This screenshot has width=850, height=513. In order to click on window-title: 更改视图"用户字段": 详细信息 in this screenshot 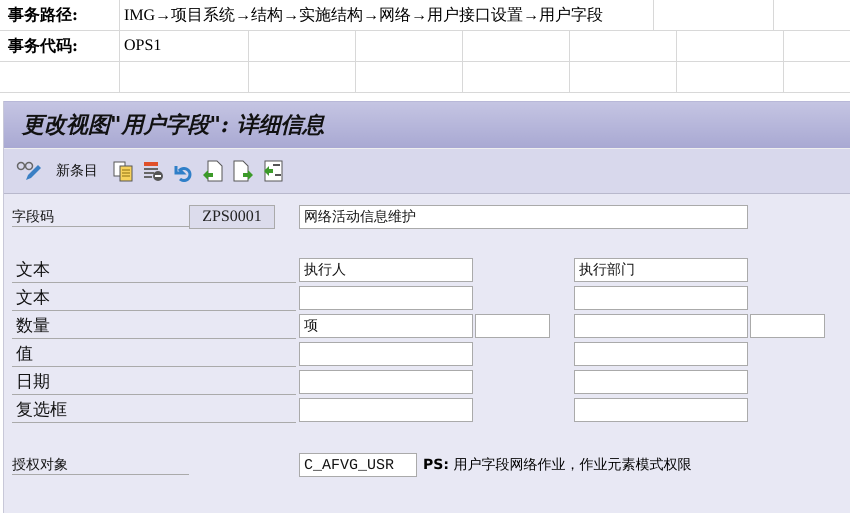, I will do `click(173, 125)`.